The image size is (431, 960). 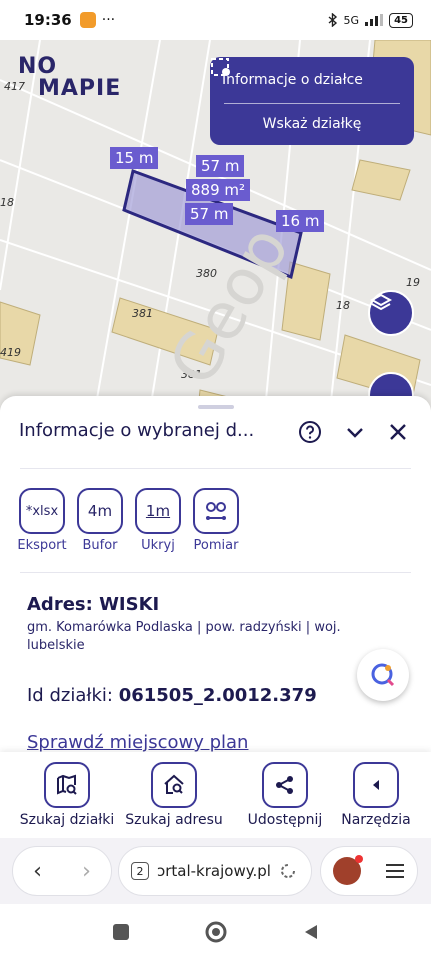 I want to click on parcel-id: Id działki: 061505_2.0012.379, so click(x=172, y=695).